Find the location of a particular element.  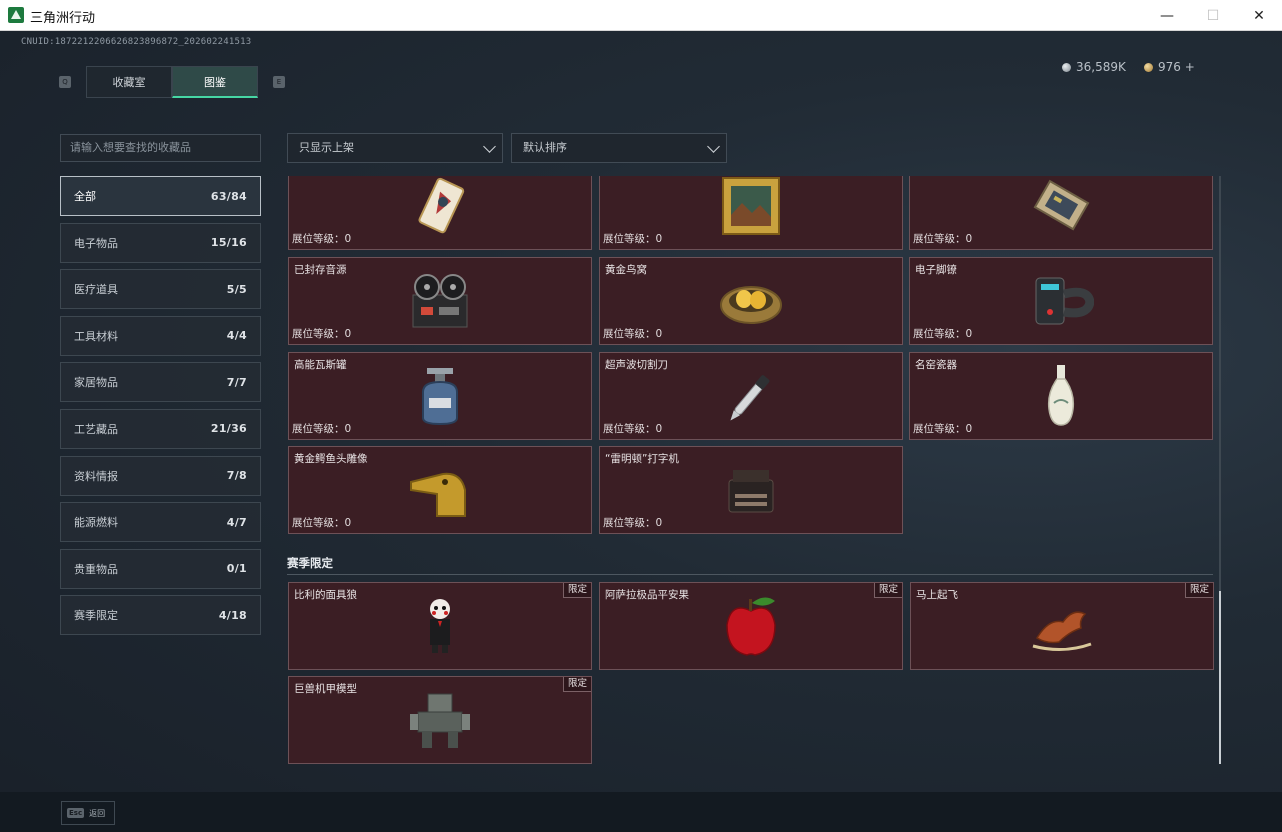

sidebar-item-season: 赛季限定 4/18 is located at coordinates (160, 615).